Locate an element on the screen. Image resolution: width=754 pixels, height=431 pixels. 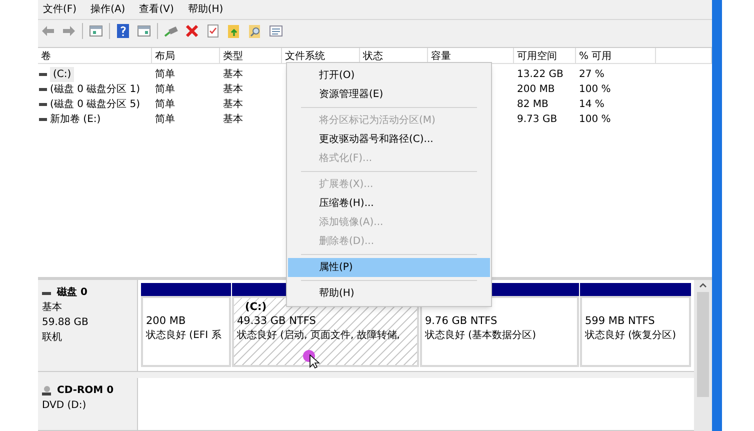
scroll-thumb is located at coordinates (703, 344).